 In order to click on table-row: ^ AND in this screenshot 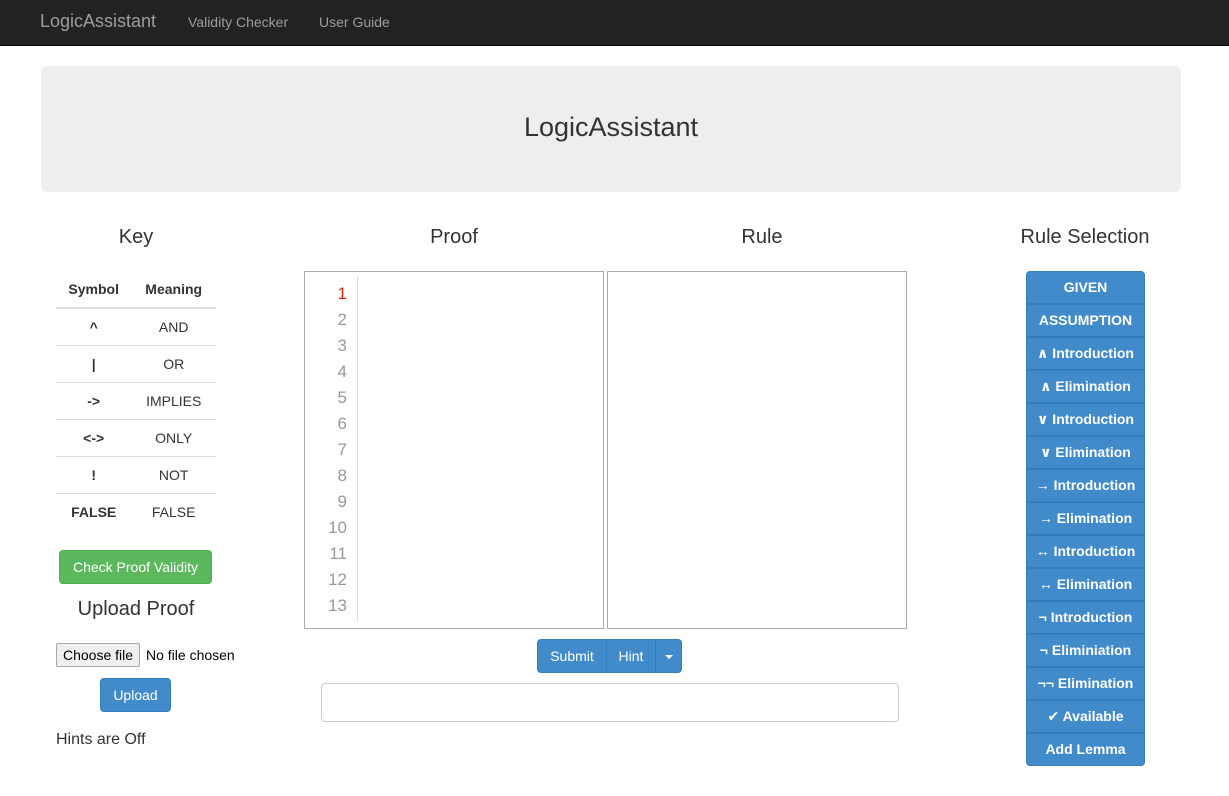, I will do `click(136, 326)`.